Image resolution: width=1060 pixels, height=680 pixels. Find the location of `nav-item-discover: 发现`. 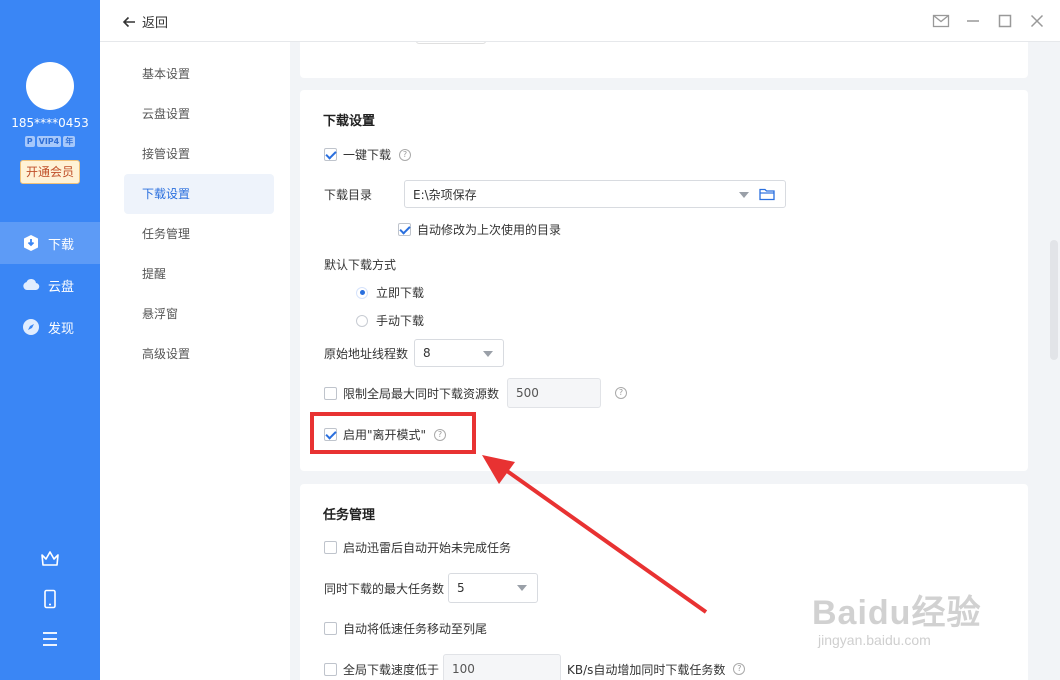

nav-item-discover: 发现 is located at coordinates (50, 327).